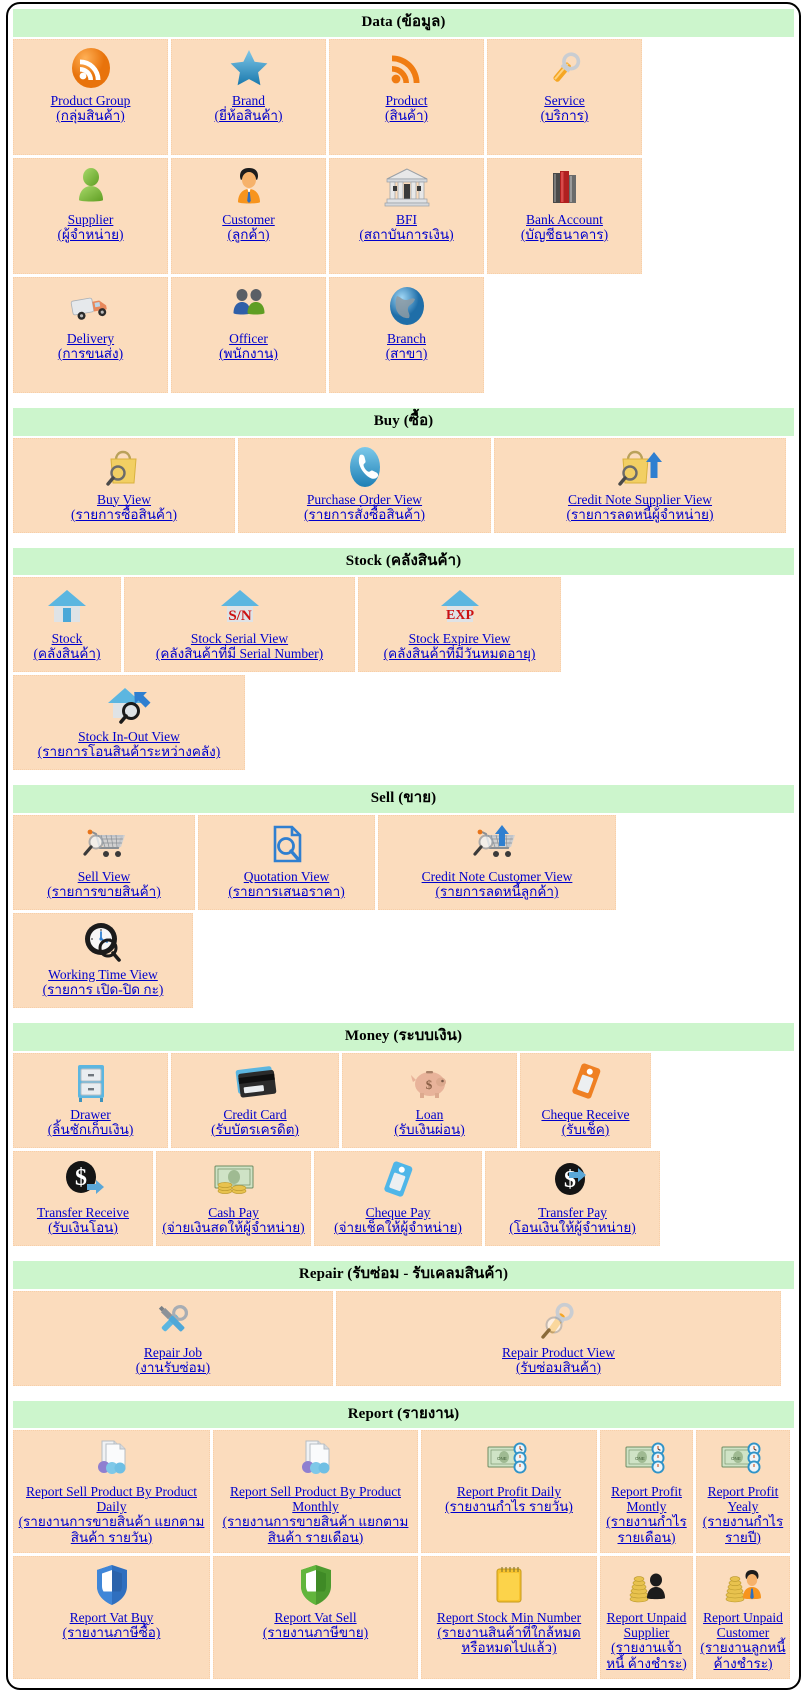  Describe the element at coordinates (565, 100) in the screenshot. I see `tile-label-en: Service` at that location.